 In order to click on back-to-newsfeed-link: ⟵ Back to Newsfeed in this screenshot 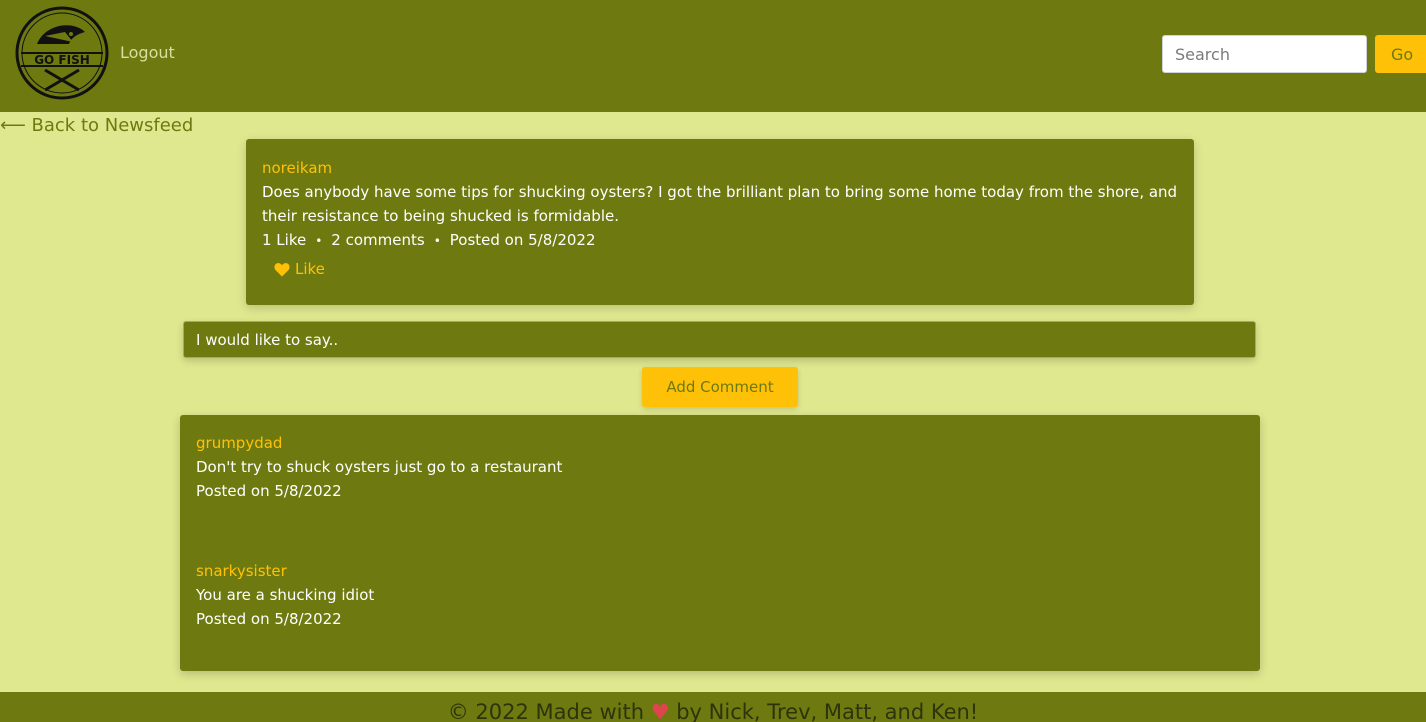, I will do `click(96, 125)`.